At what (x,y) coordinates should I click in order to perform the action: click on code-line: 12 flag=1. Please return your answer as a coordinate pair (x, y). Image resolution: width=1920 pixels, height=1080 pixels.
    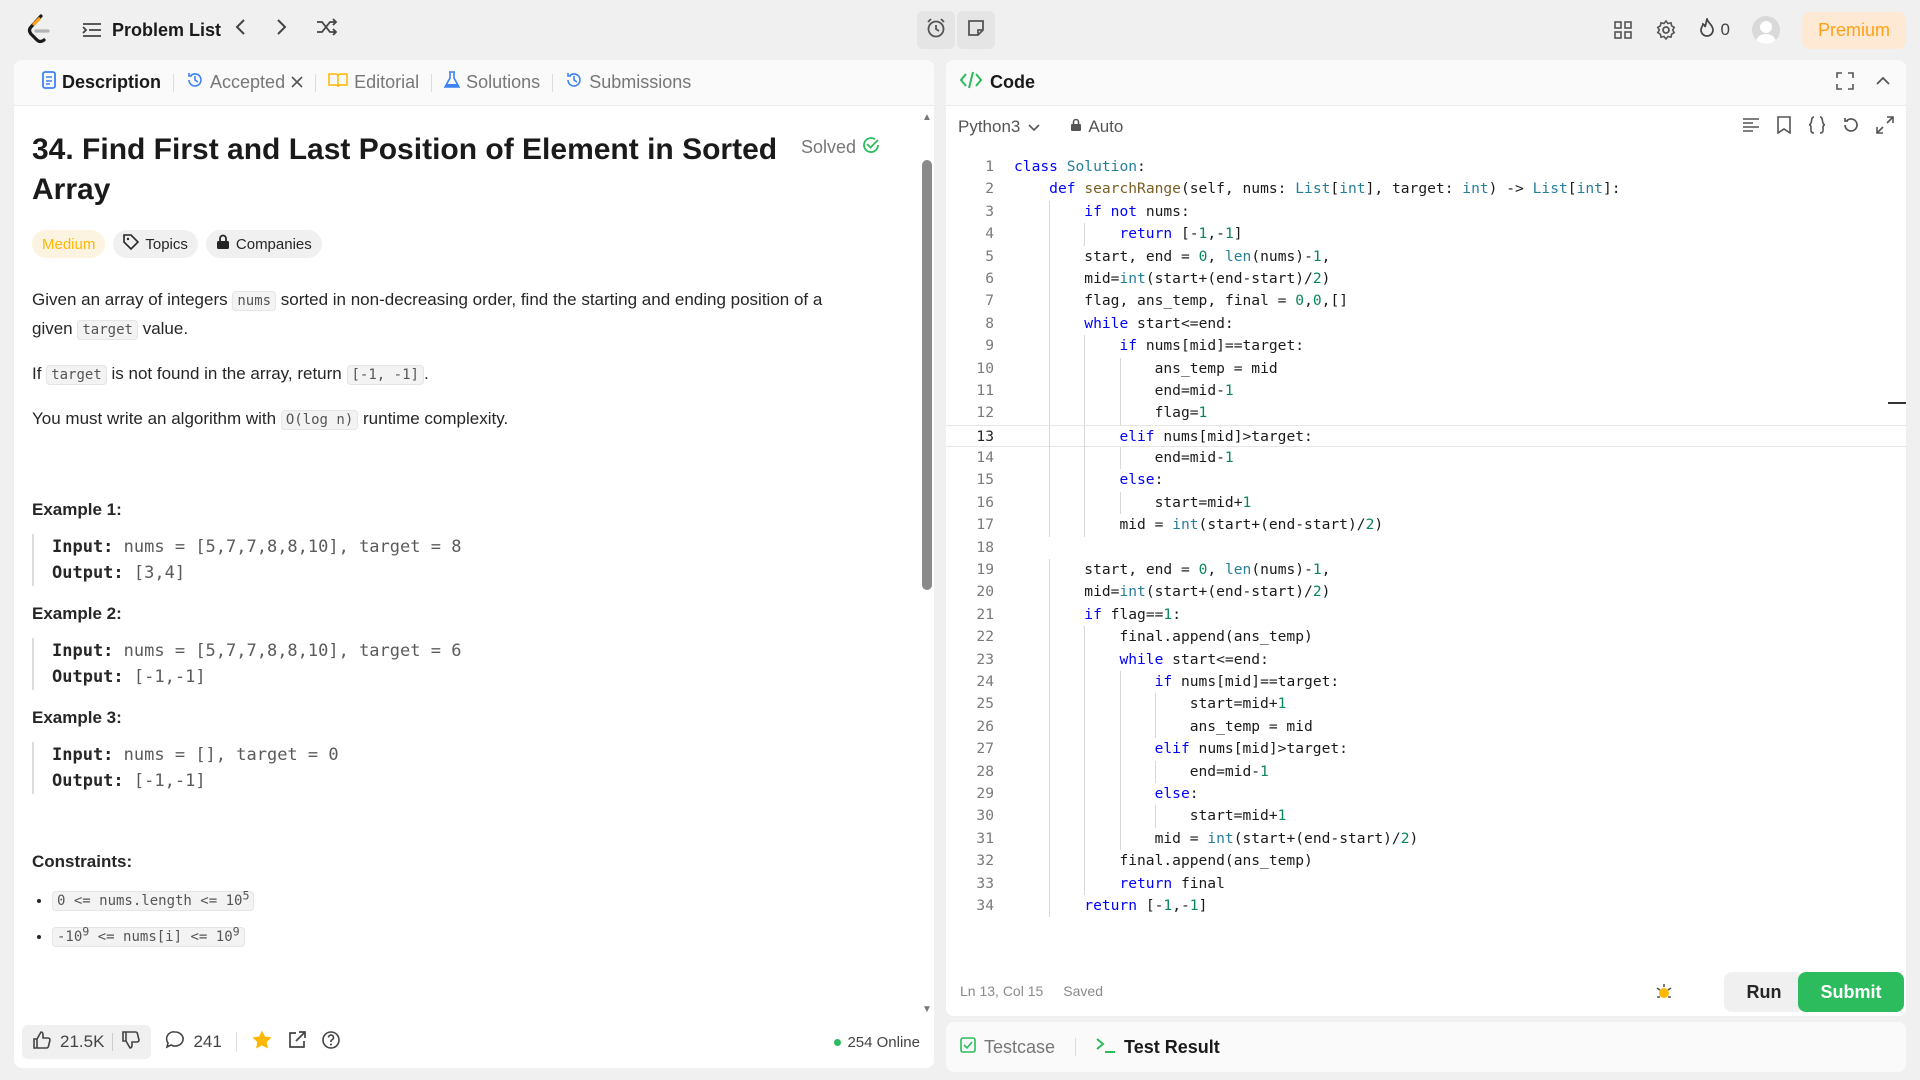
    Looking at the image, I should click on (1426, 413).